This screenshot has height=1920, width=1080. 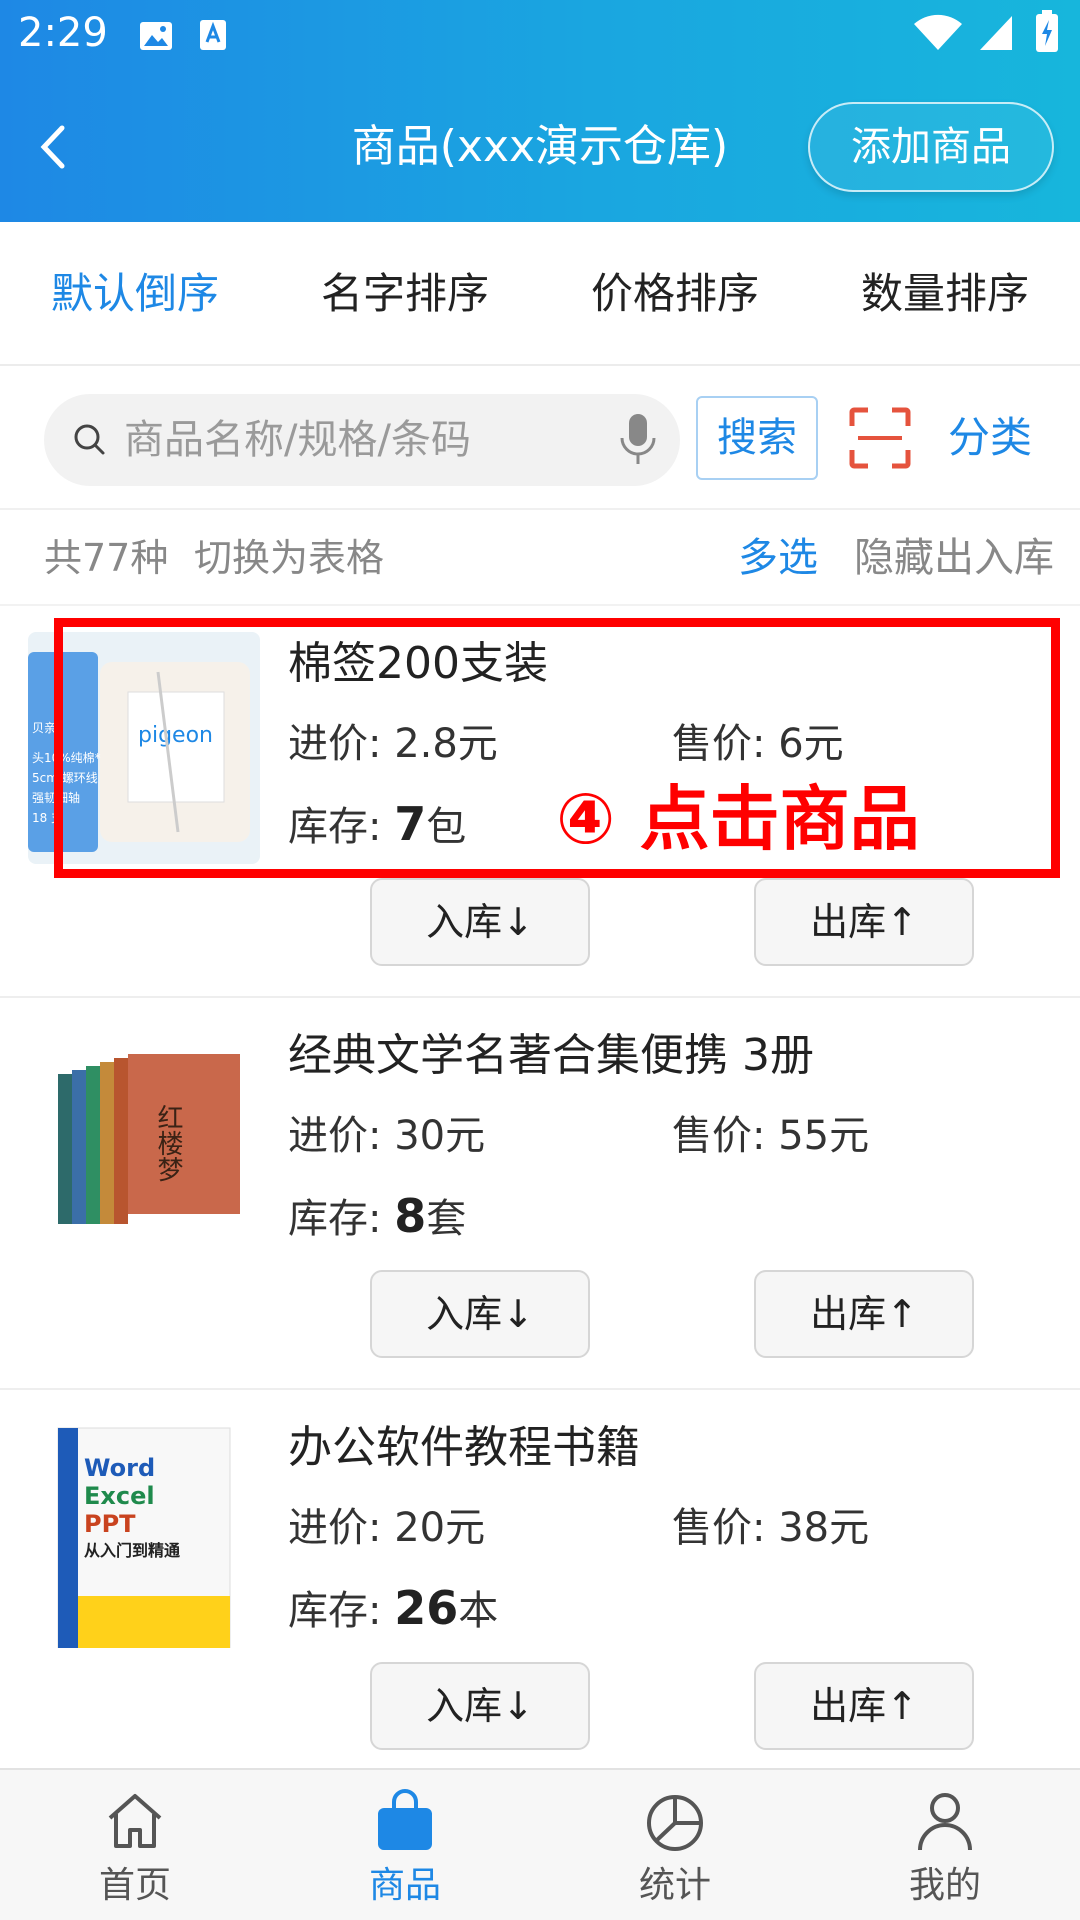 I want to click on svg-text: Excel, so click(x=119, y=1496).